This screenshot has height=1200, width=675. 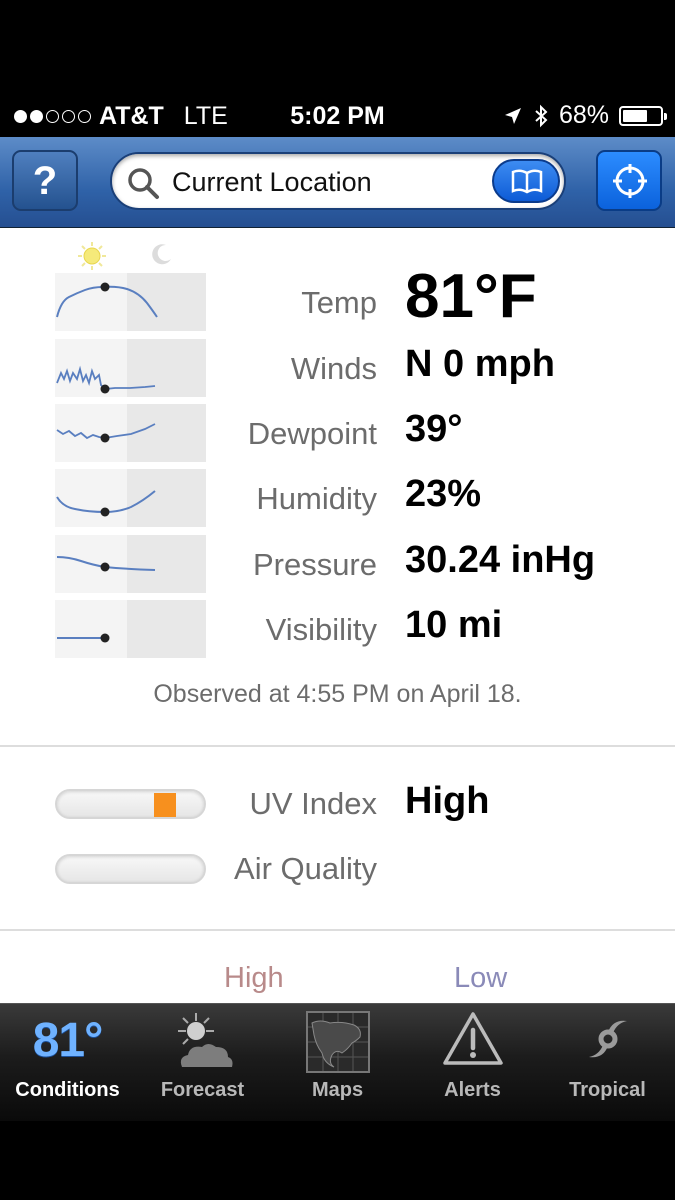 I want to click on bluetooth-icon, so click(x=541, y=115).